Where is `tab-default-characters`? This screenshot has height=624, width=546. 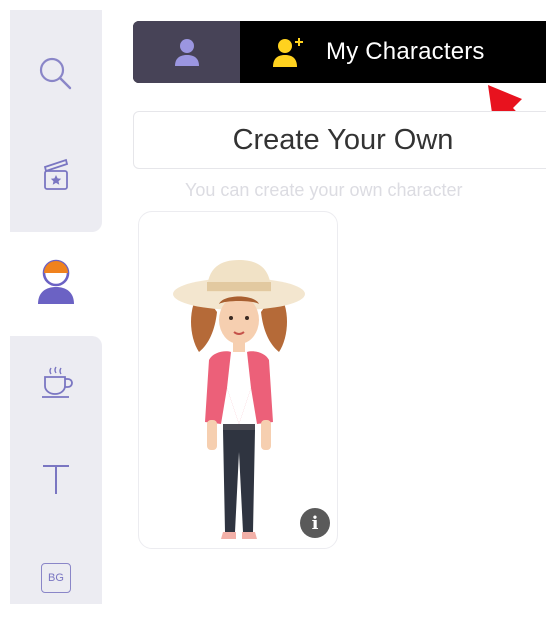 tab-default-characters is located at coordinates (186, 52).